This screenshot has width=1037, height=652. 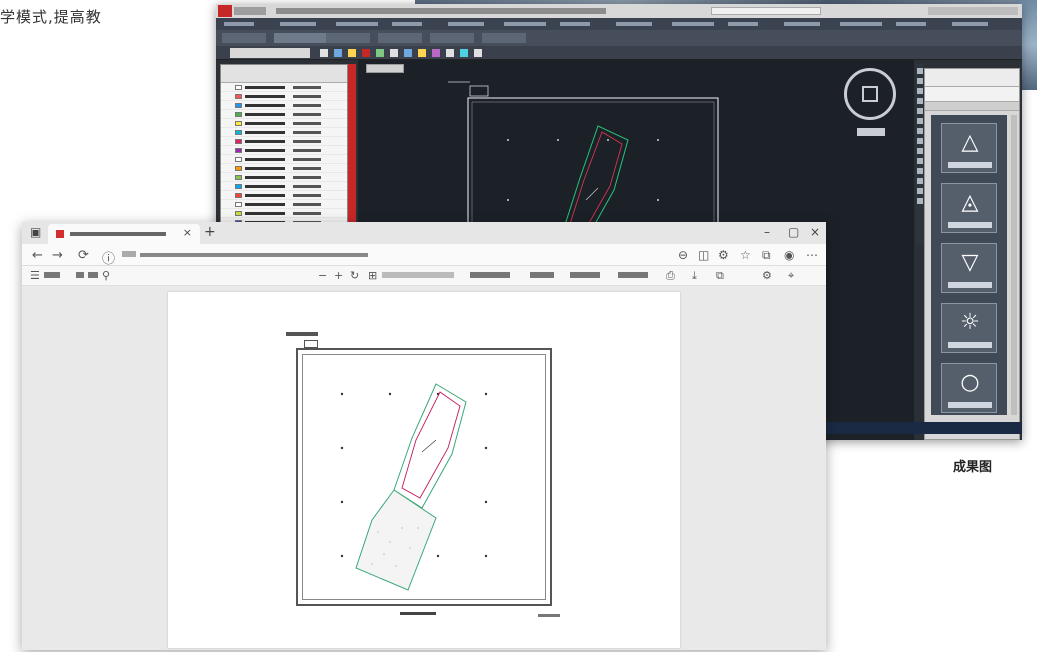 I want to click on draw-button, so click(x=542, y=275).